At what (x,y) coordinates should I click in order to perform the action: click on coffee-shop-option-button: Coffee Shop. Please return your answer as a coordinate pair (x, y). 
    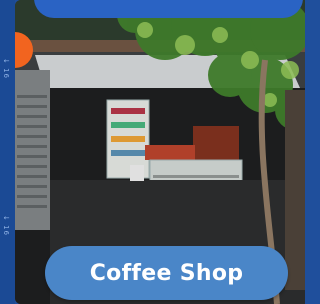
    Looking at the image, I should click on (166, 273).